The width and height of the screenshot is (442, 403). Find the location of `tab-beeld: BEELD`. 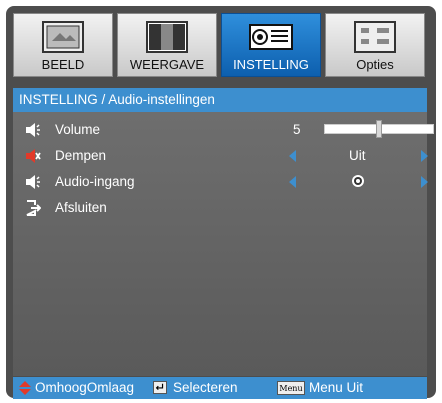

tab-beeld: BEELD is located at coordinates (63, 45).